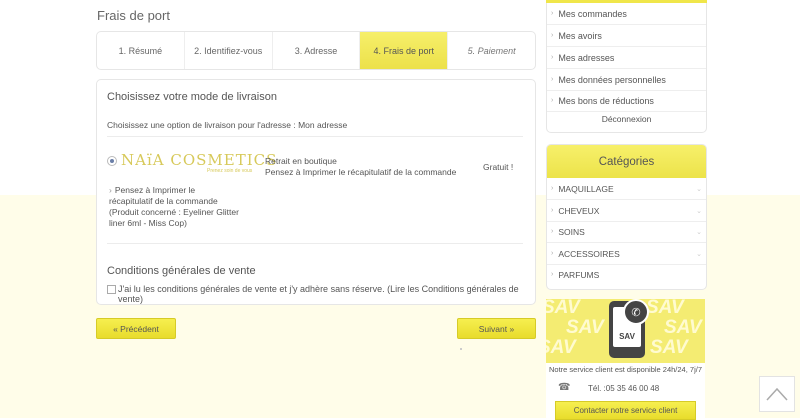  I want to click on telephone-icon: ☎, so click(564, 387).